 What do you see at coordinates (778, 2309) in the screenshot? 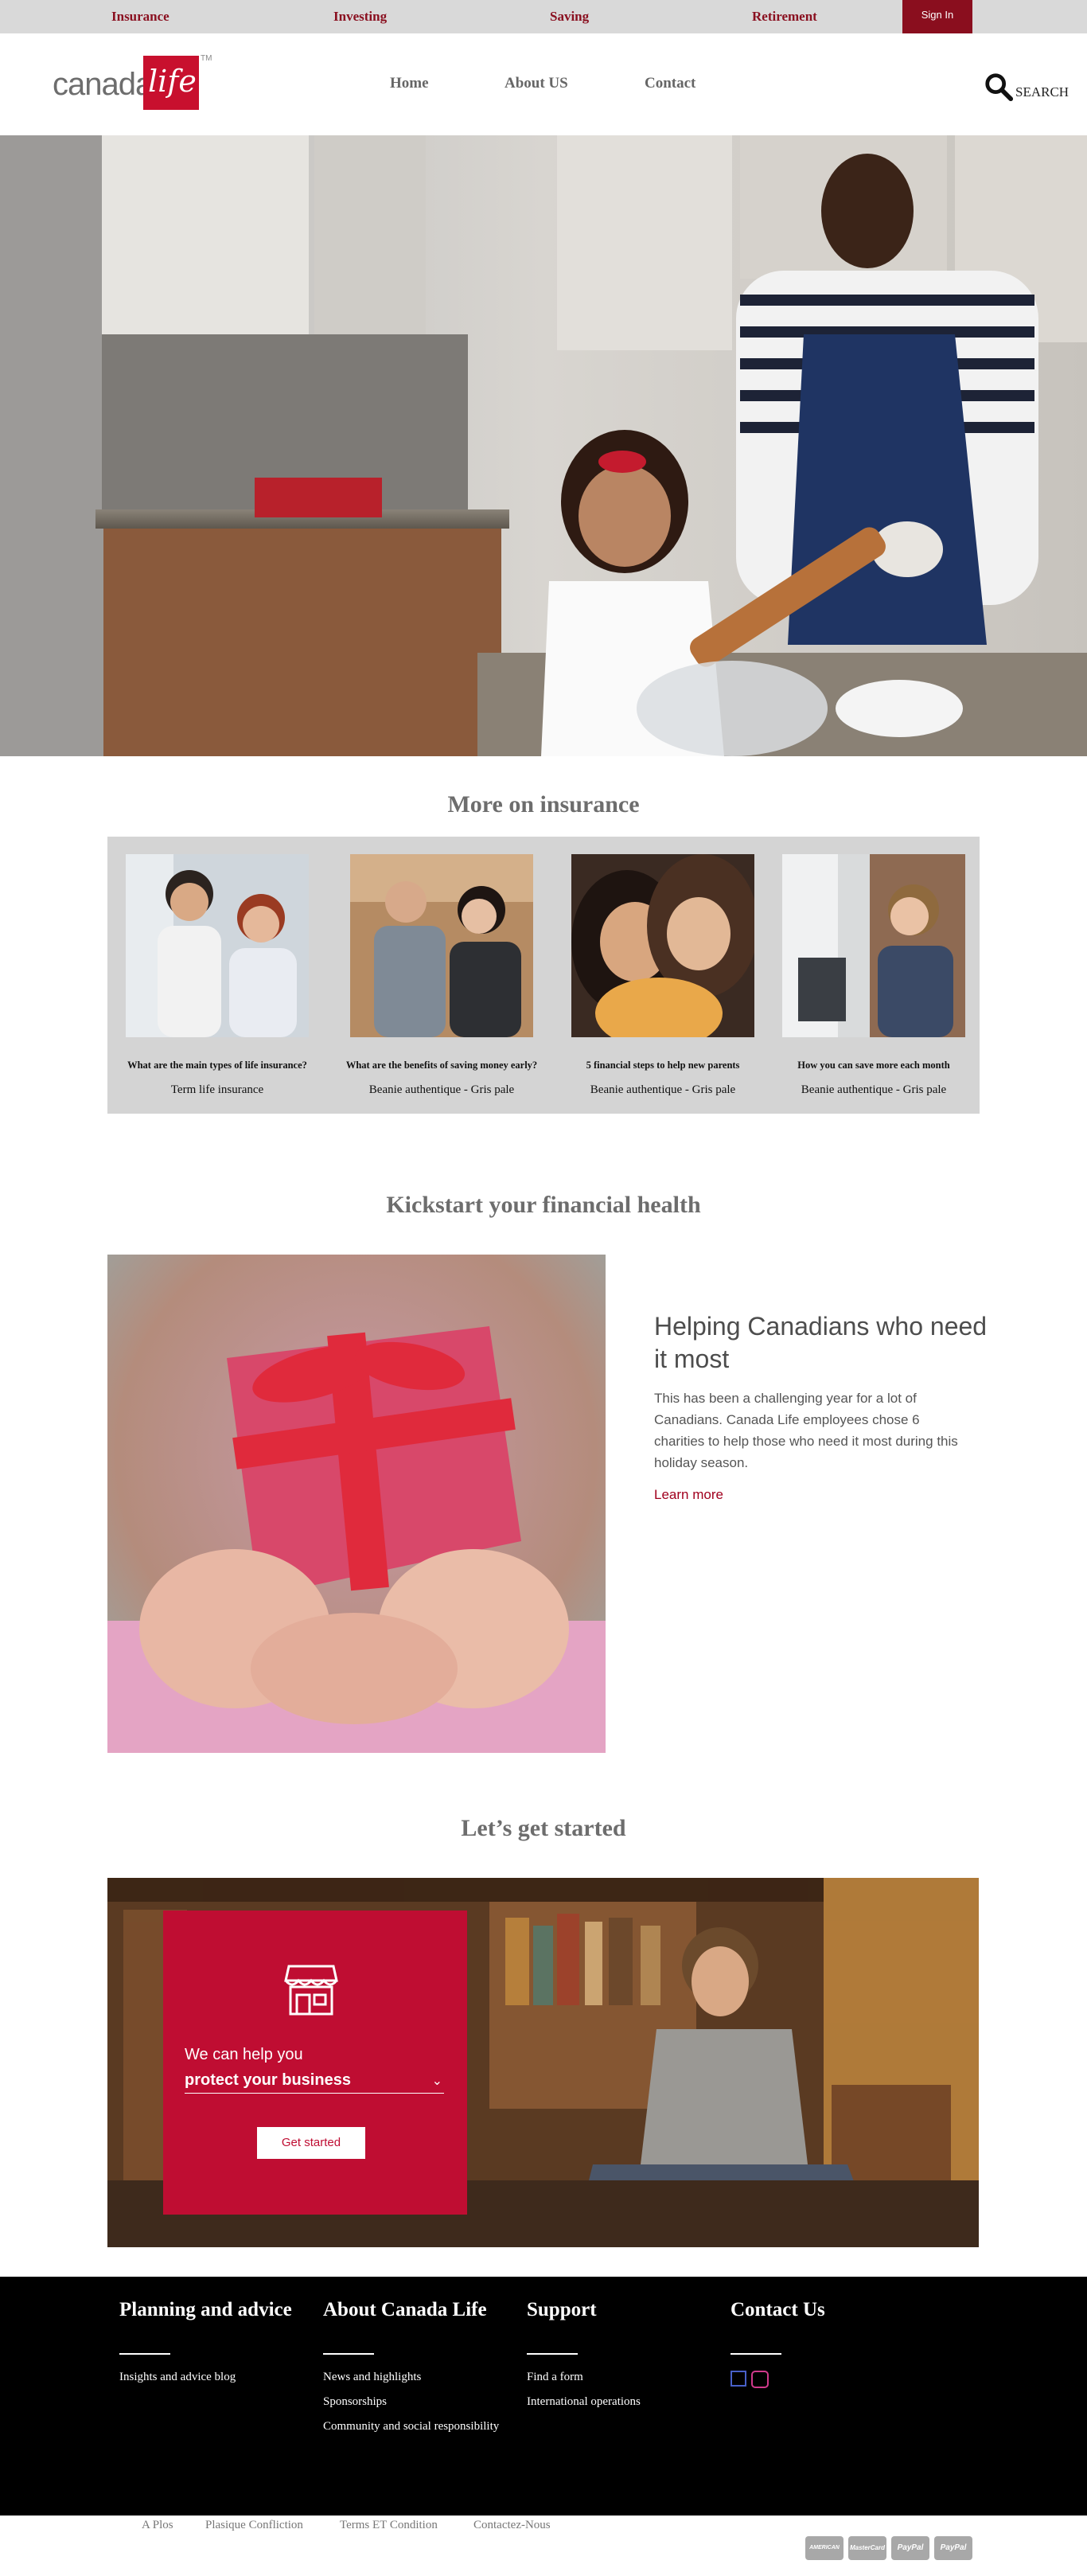
I see `footer-col-title: Contact Us` at bounding box center [778, 2309].